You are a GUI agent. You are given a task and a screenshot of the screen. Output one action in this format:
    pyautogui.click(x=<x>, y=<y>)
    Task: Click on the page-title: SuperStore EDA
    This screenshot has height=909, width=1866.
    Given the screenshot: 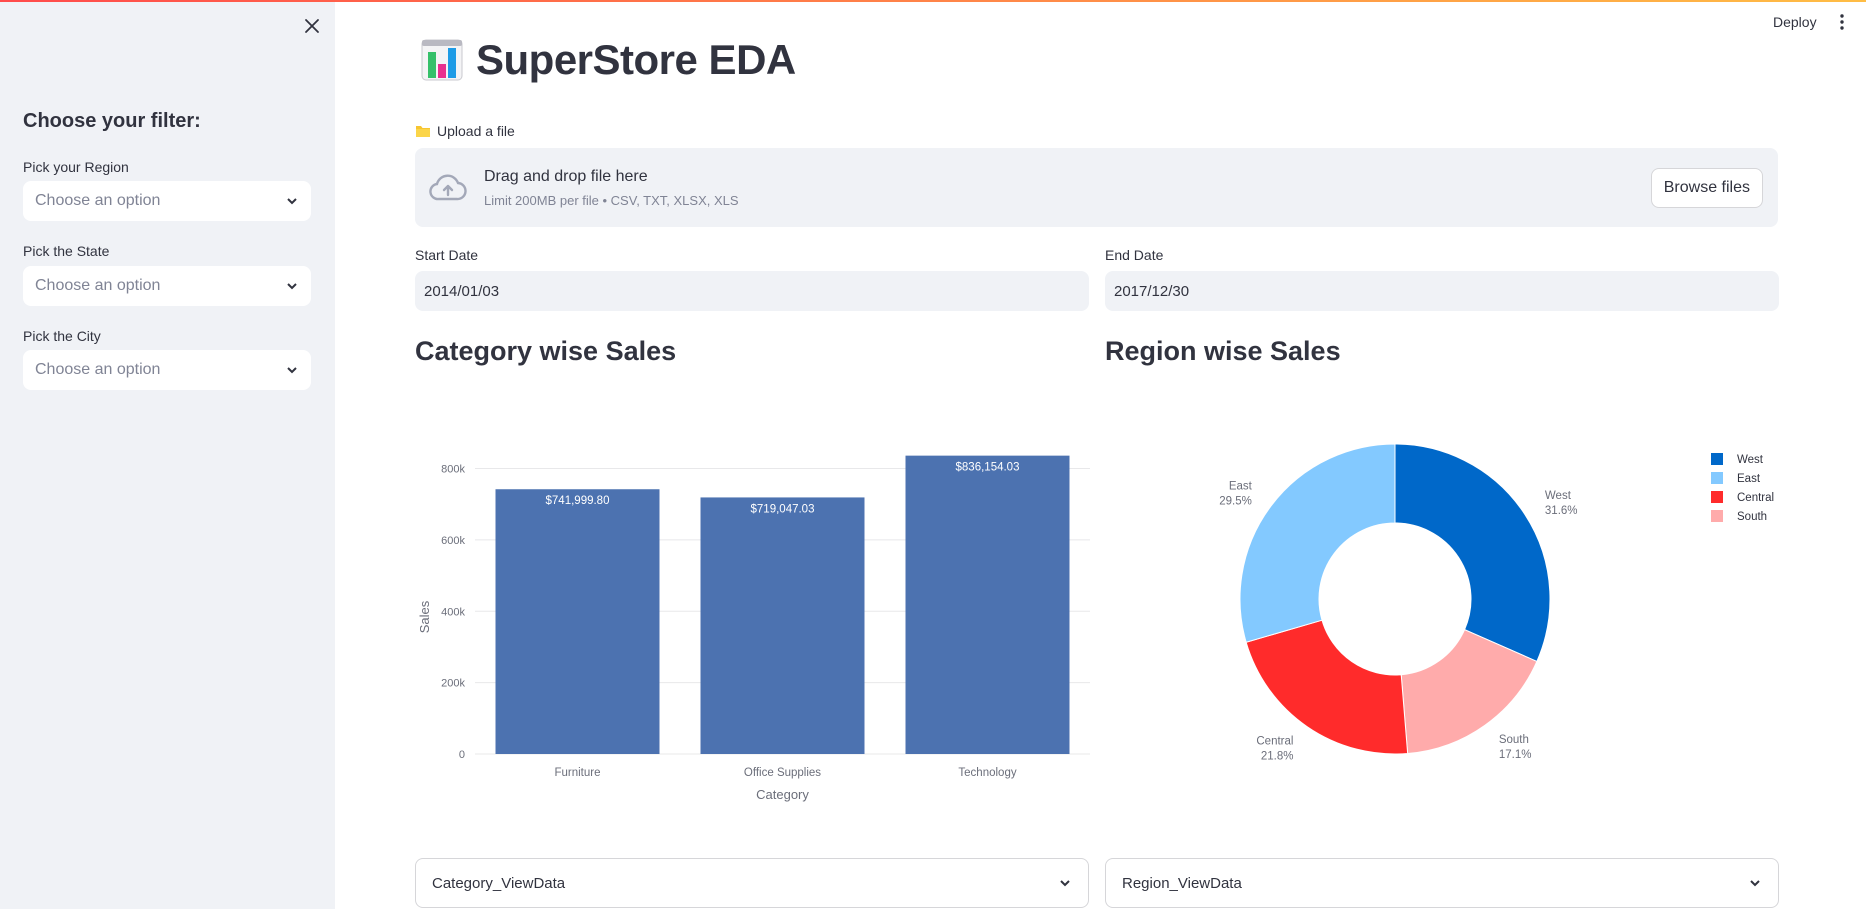 What is the action you would take?
    pyautogui.click(x=636, y=59)
    